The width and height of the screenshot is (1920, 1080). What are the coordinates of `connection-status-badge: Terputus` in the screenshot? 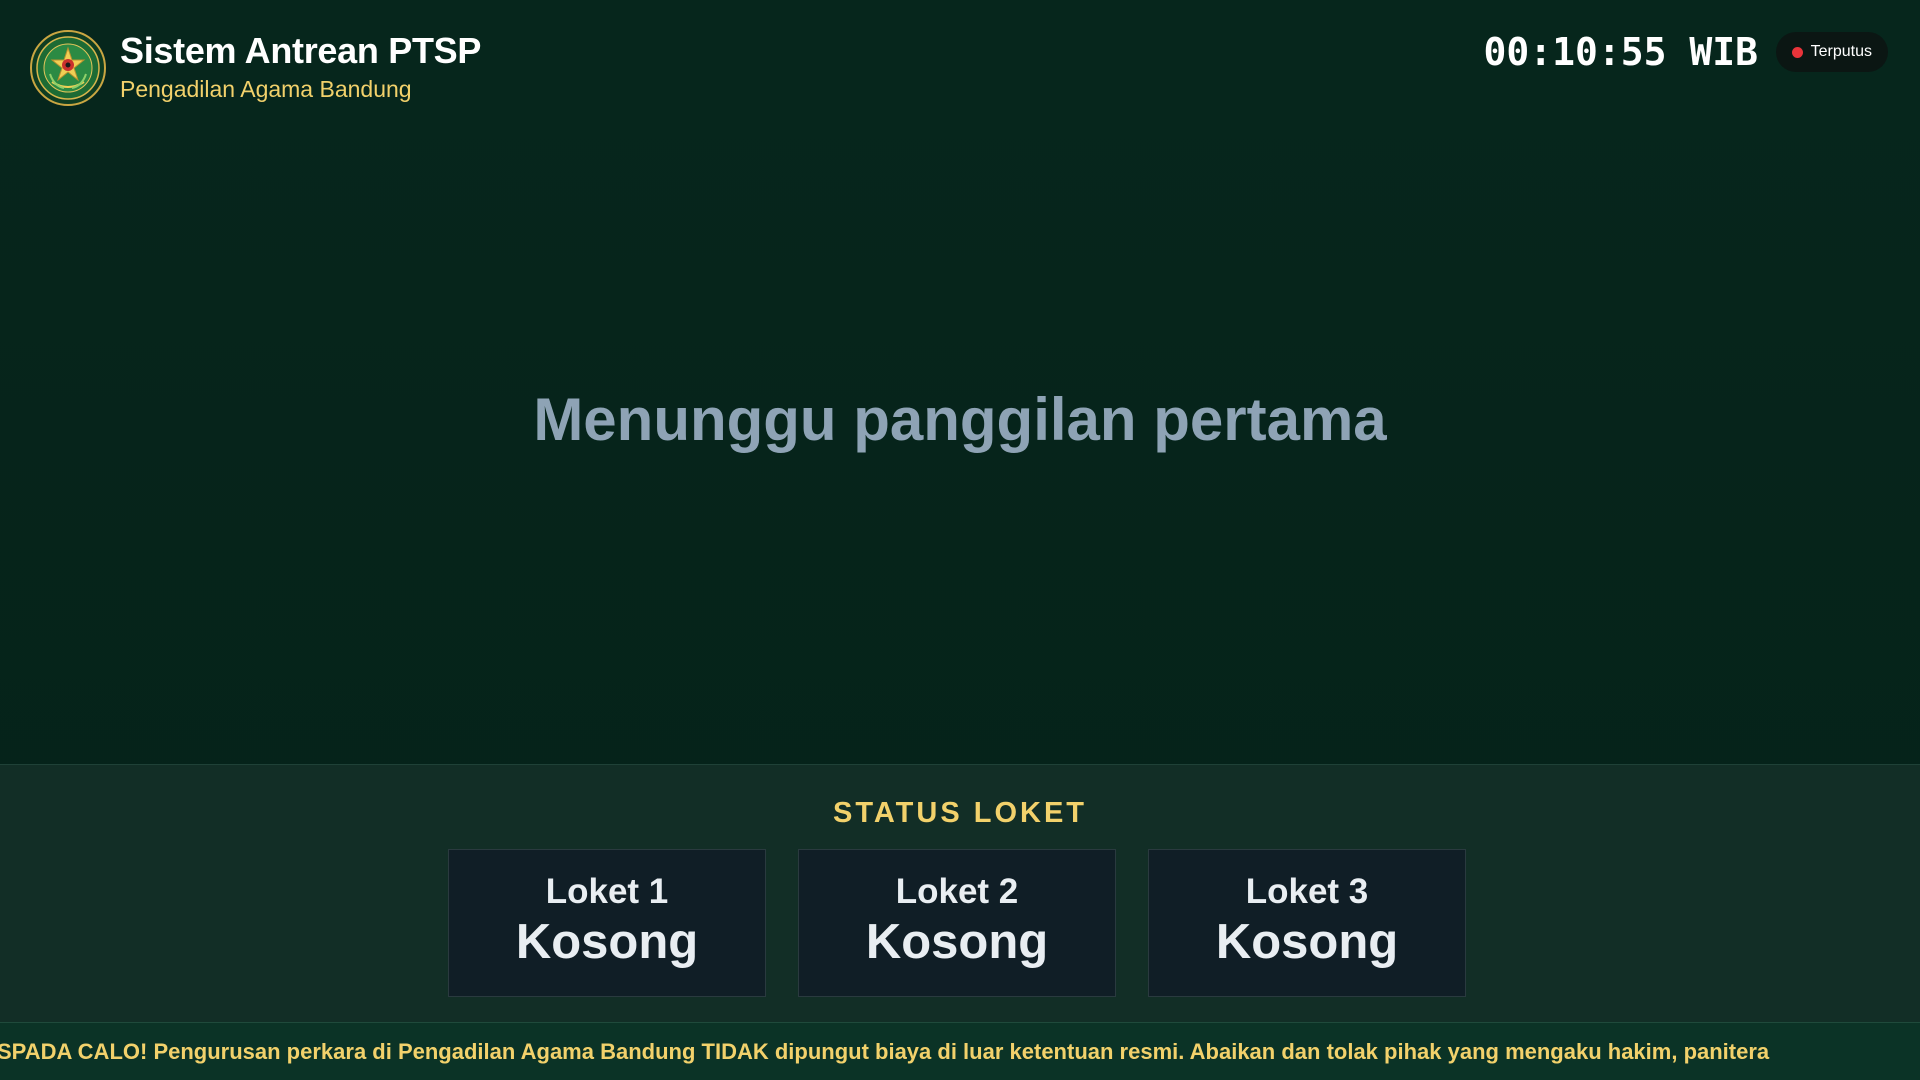 It's located at (1831, 52).